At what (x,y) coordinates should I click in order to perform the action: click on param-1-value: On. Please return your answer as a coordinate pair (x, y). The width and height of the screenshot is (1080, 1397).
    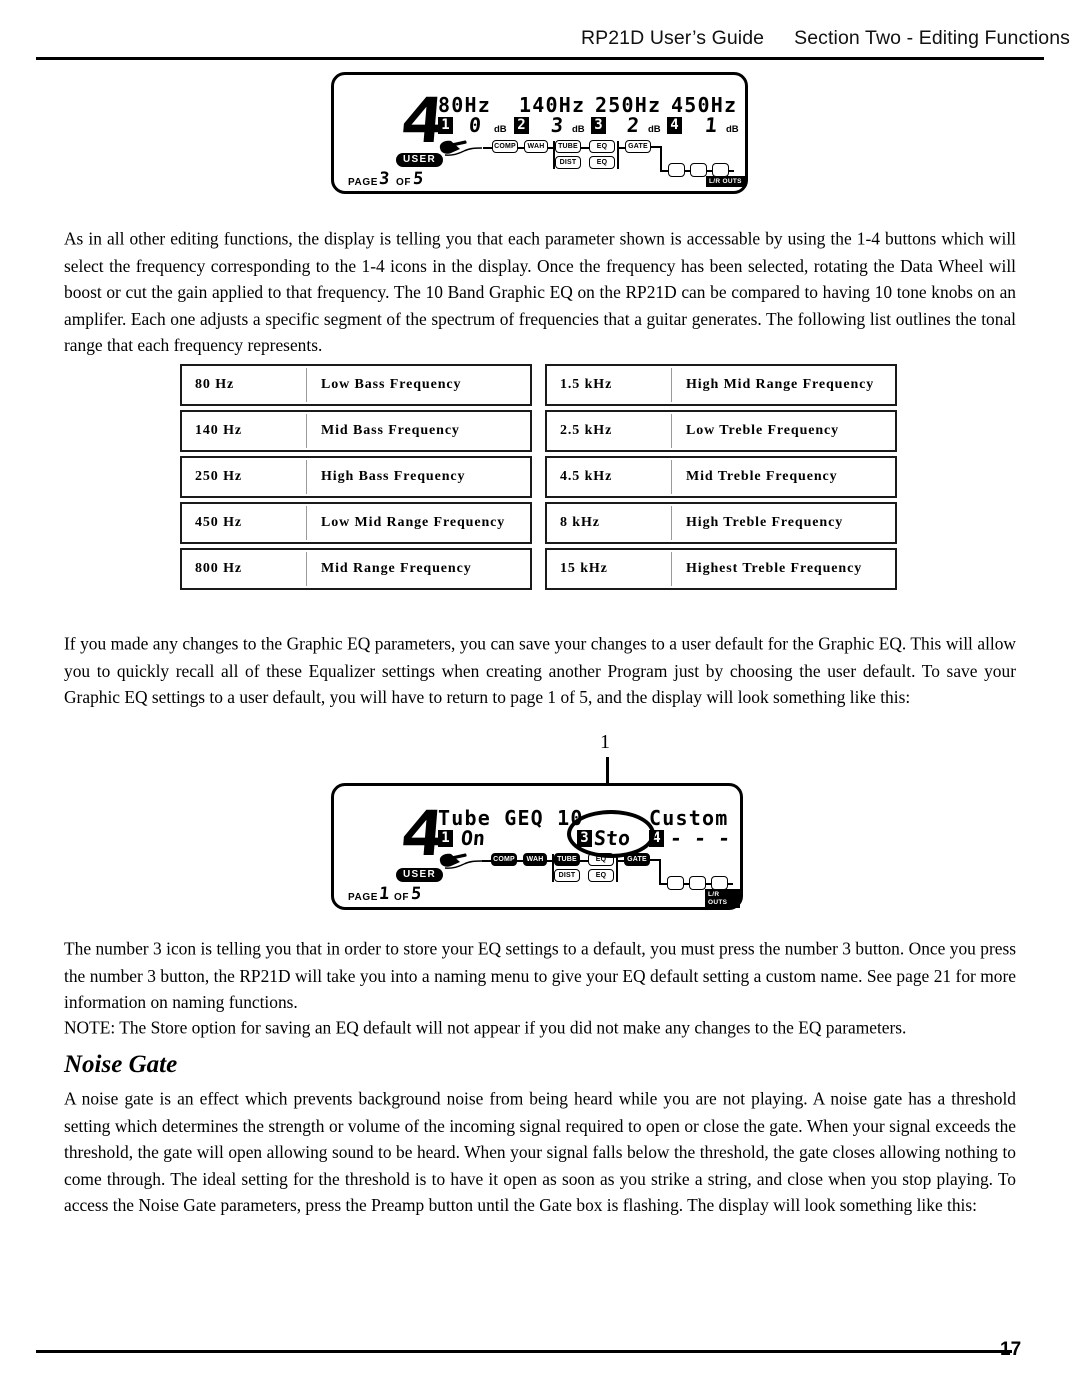
    Looking at the image, I should click on (473, 838).